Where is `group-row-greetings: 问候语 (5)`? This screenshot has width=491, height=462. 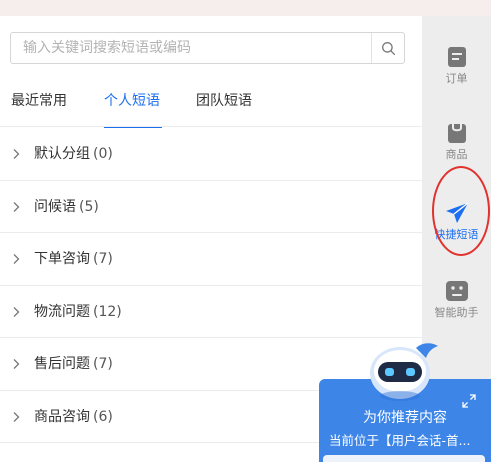 group-row-greetings: 问候语 (5) is located at coordinates (211, 207).